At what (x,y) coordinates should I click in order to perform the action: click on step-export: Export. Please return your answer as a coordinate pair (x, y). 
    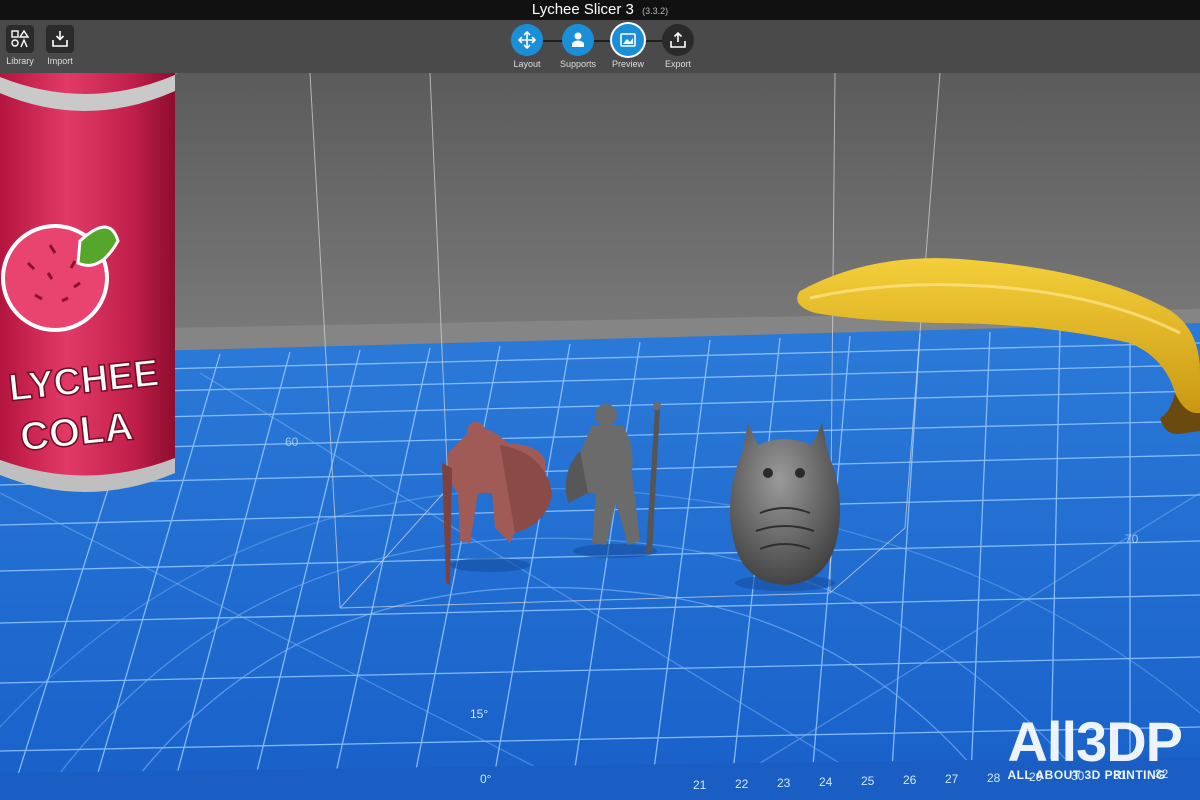
    Looking at the image, I should click on (678, 46).